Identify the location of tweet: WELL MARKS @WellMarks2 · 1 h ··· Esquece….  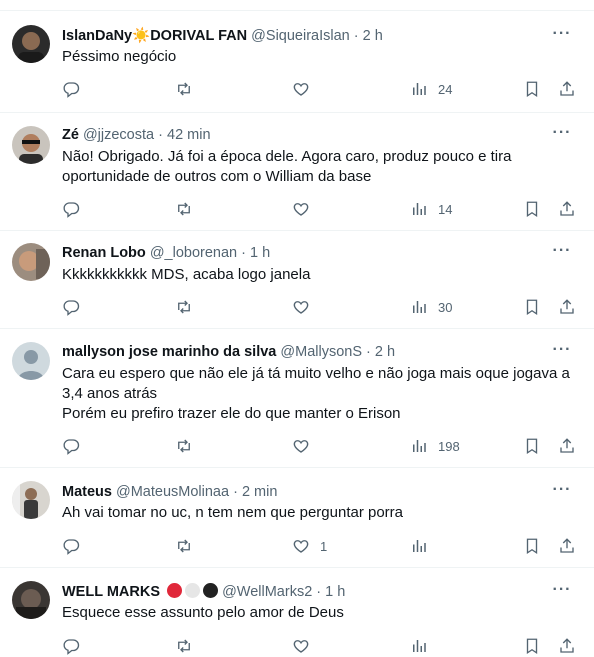
(297, 611).